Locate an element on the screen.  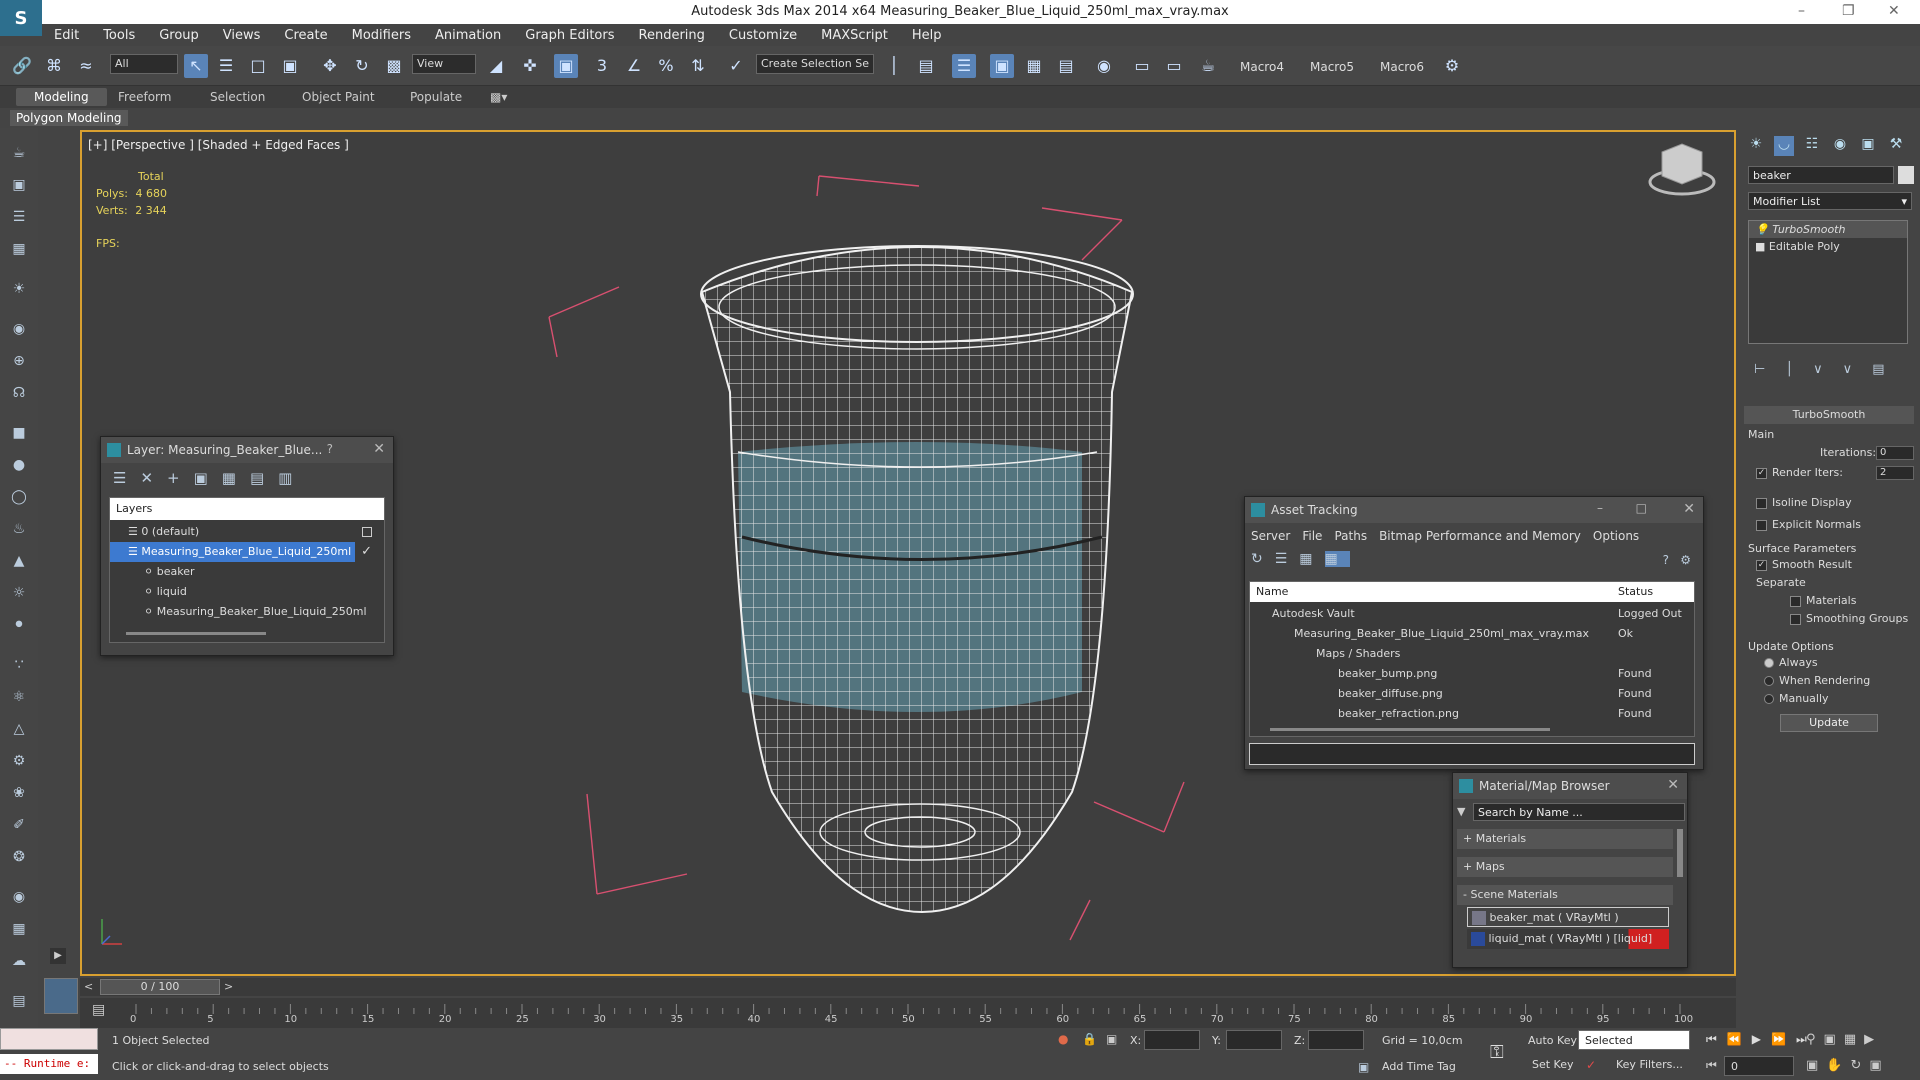
menu-paths: Paths is located at coordinates (1350, 536).